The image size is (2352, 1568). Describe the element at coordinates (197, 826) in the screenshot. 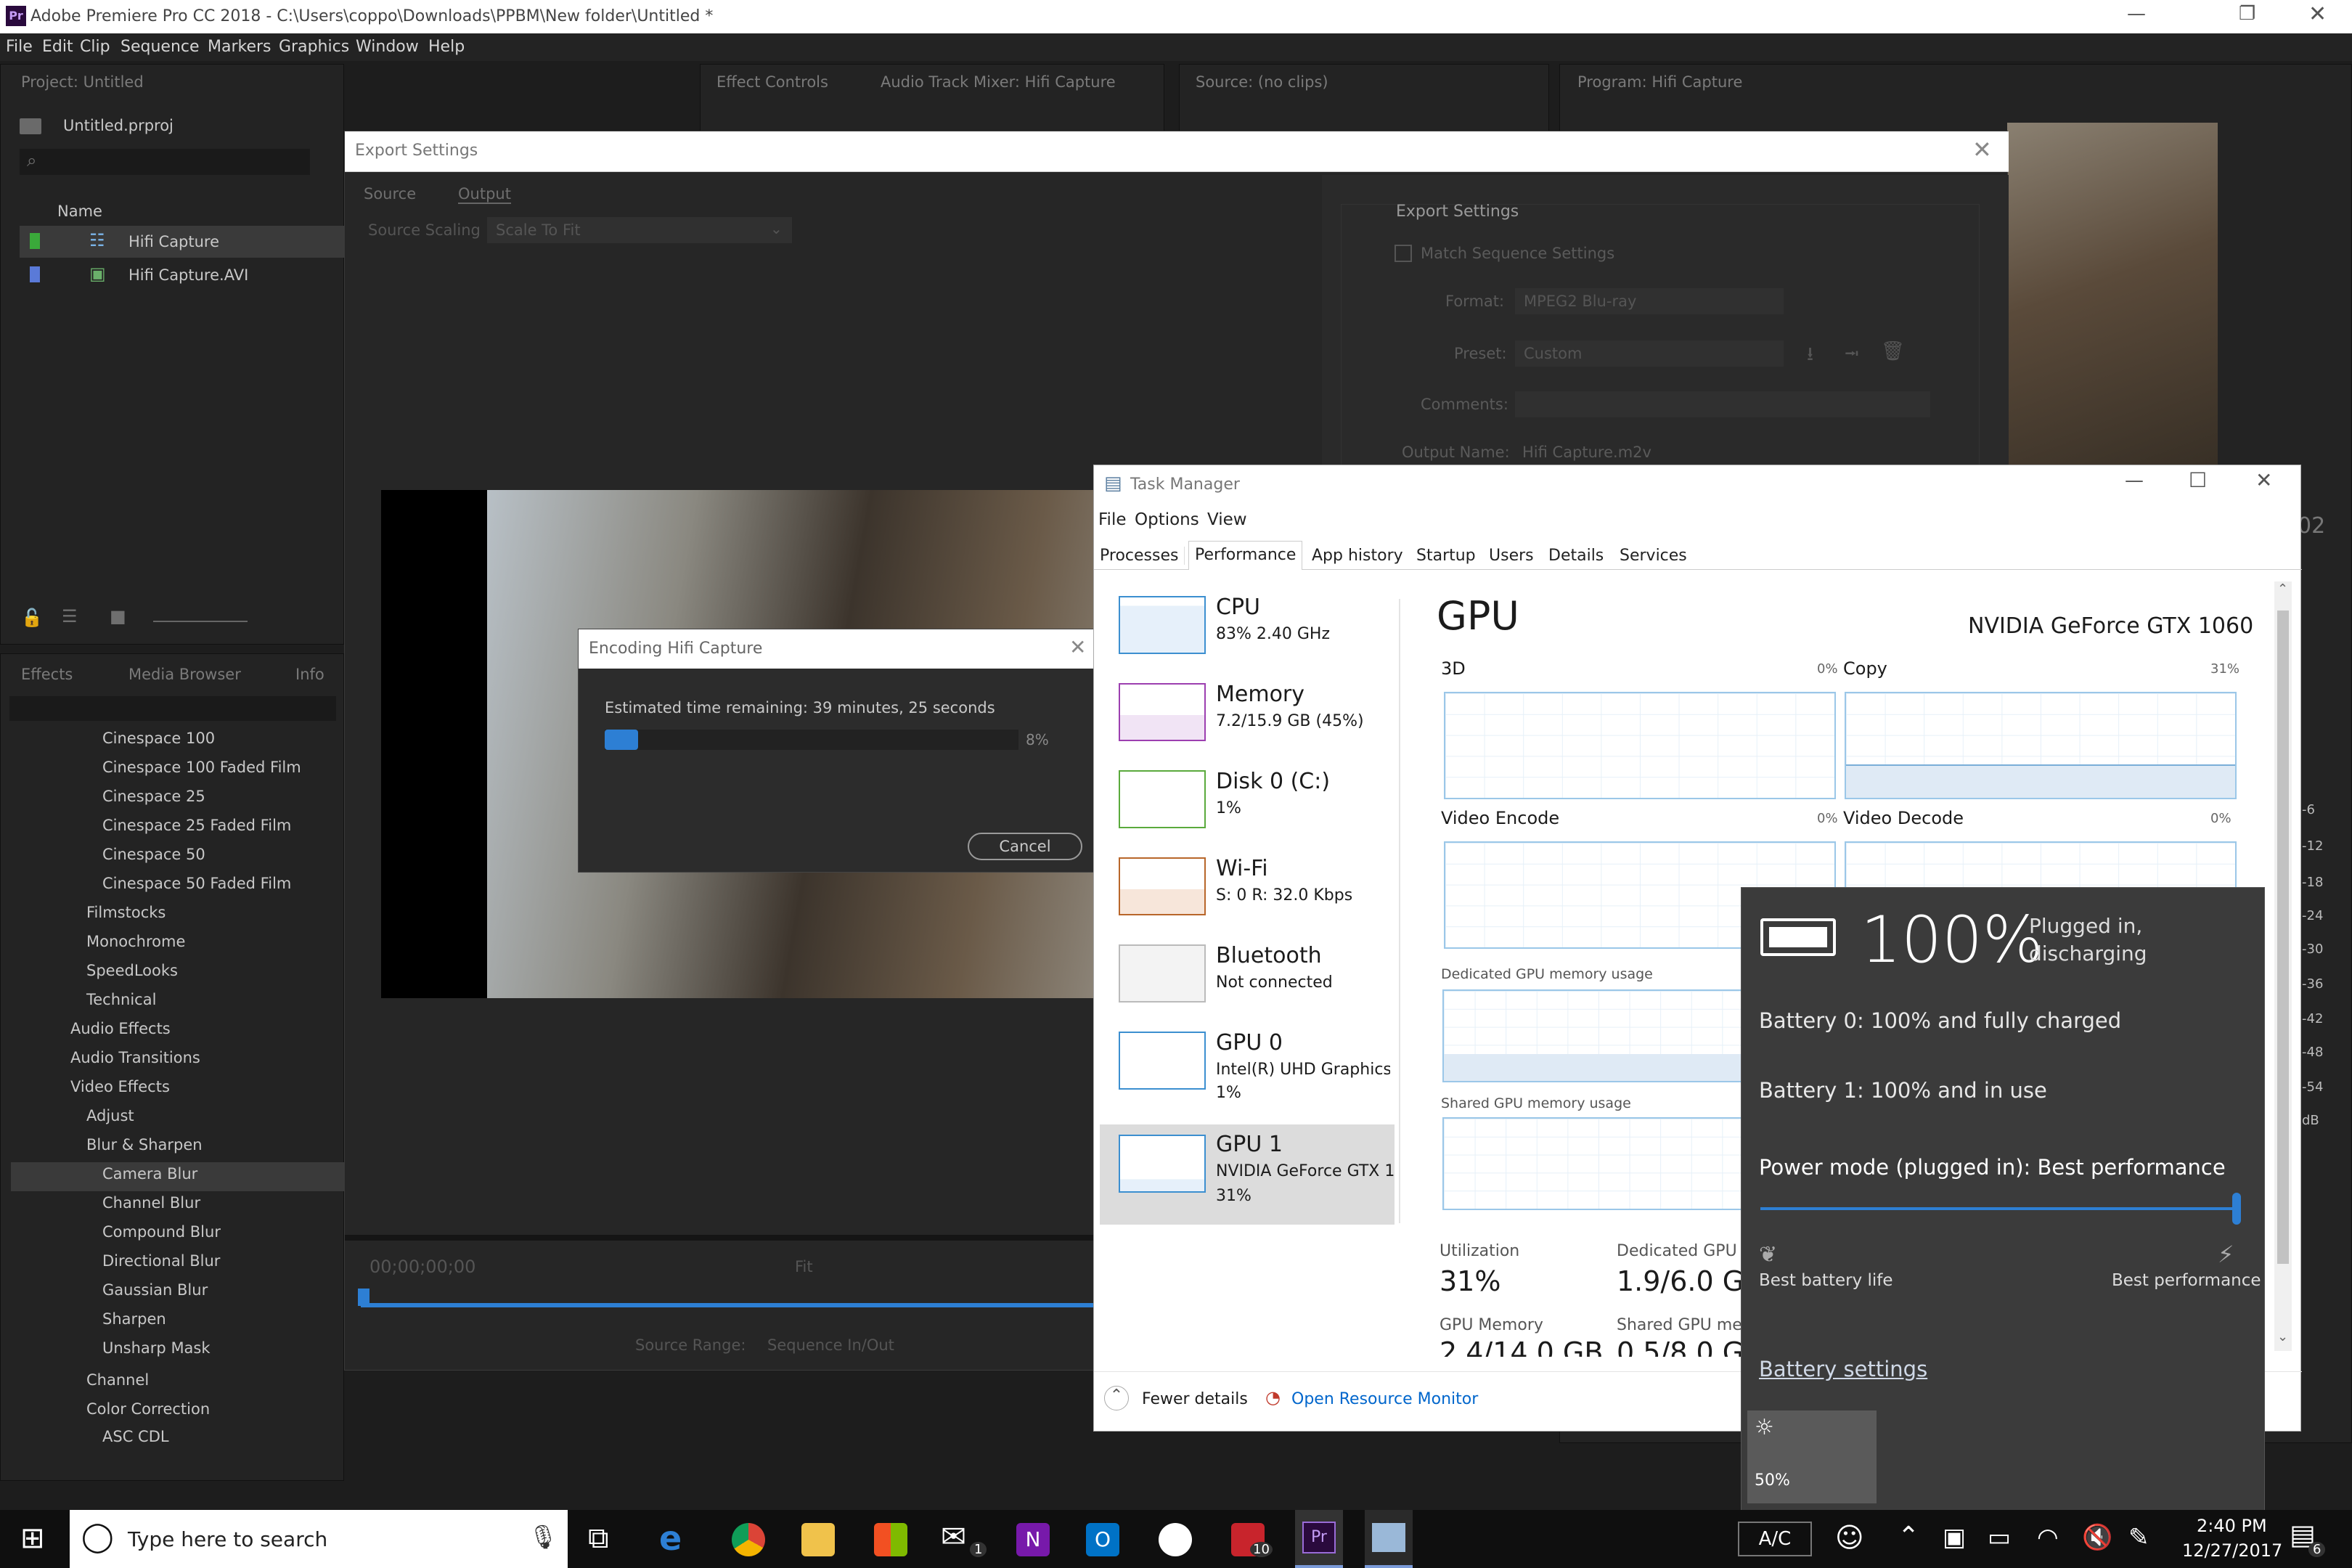

I see `effect-item: Cinespace 25 Faded Film` at that location.